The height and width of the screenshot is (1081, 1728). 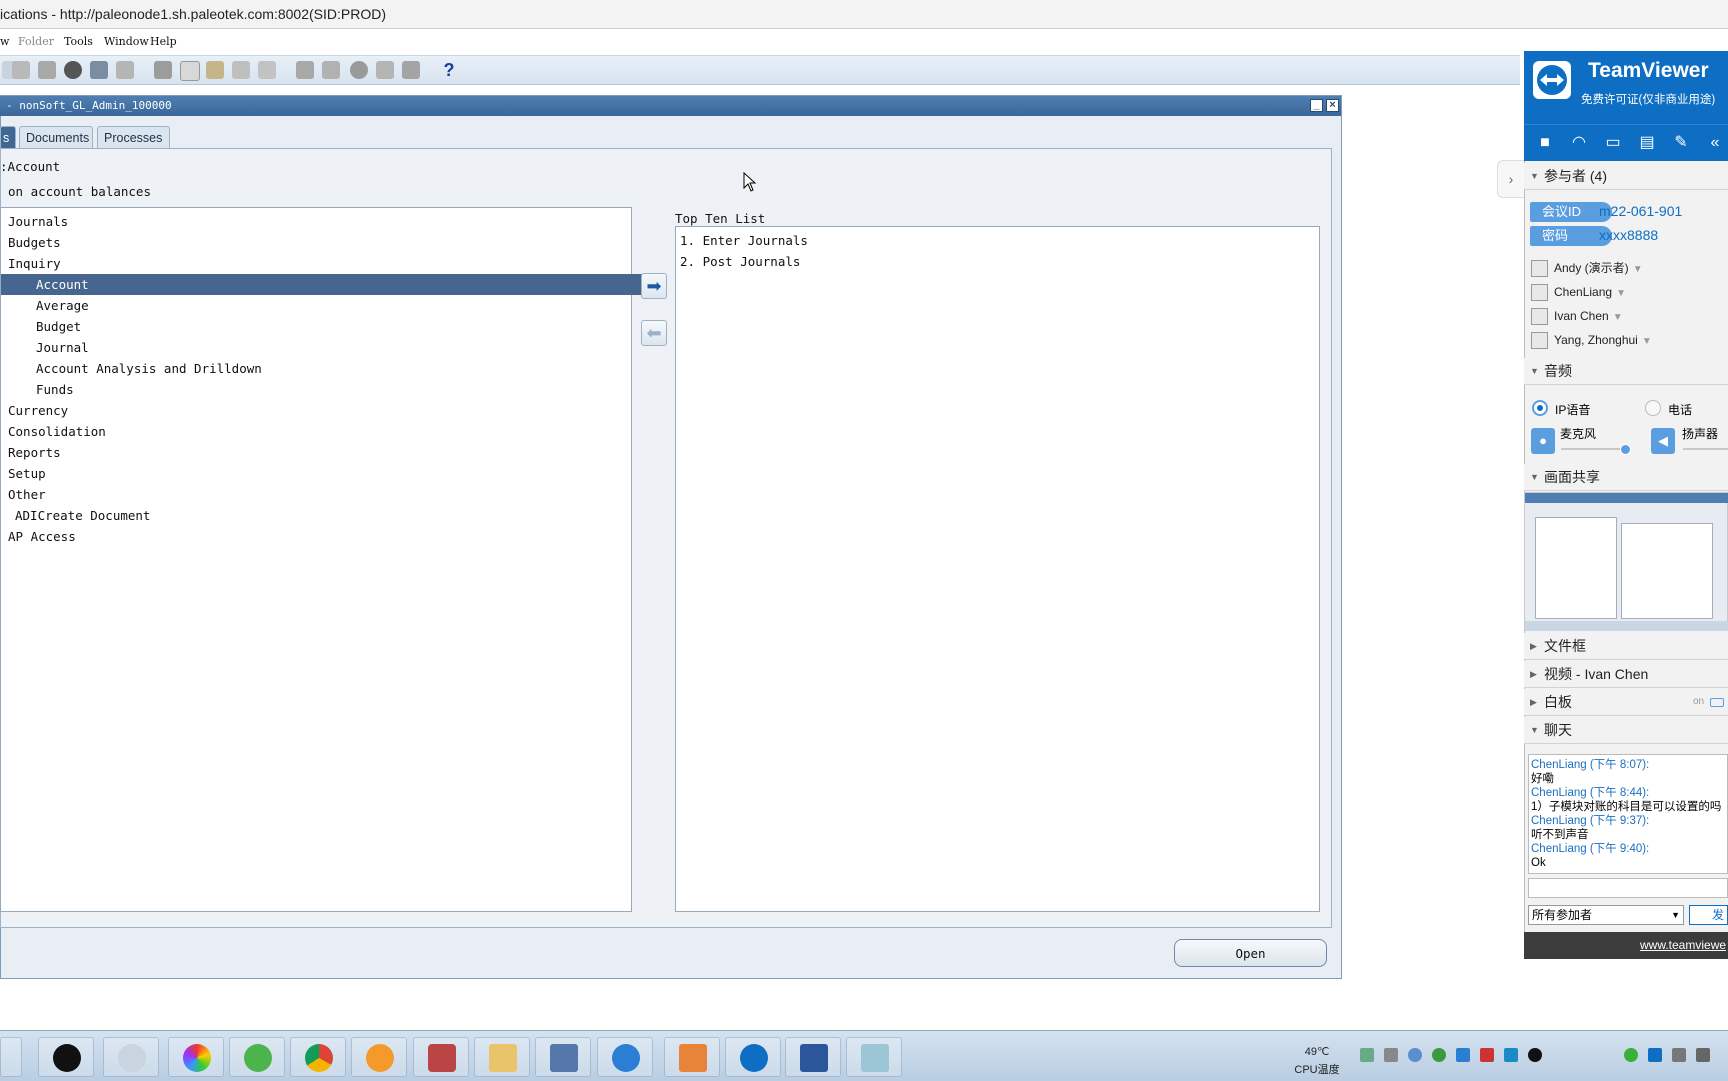 I want to click on tree-item-inquiry: Inquiry, so click(x=319, y=263).